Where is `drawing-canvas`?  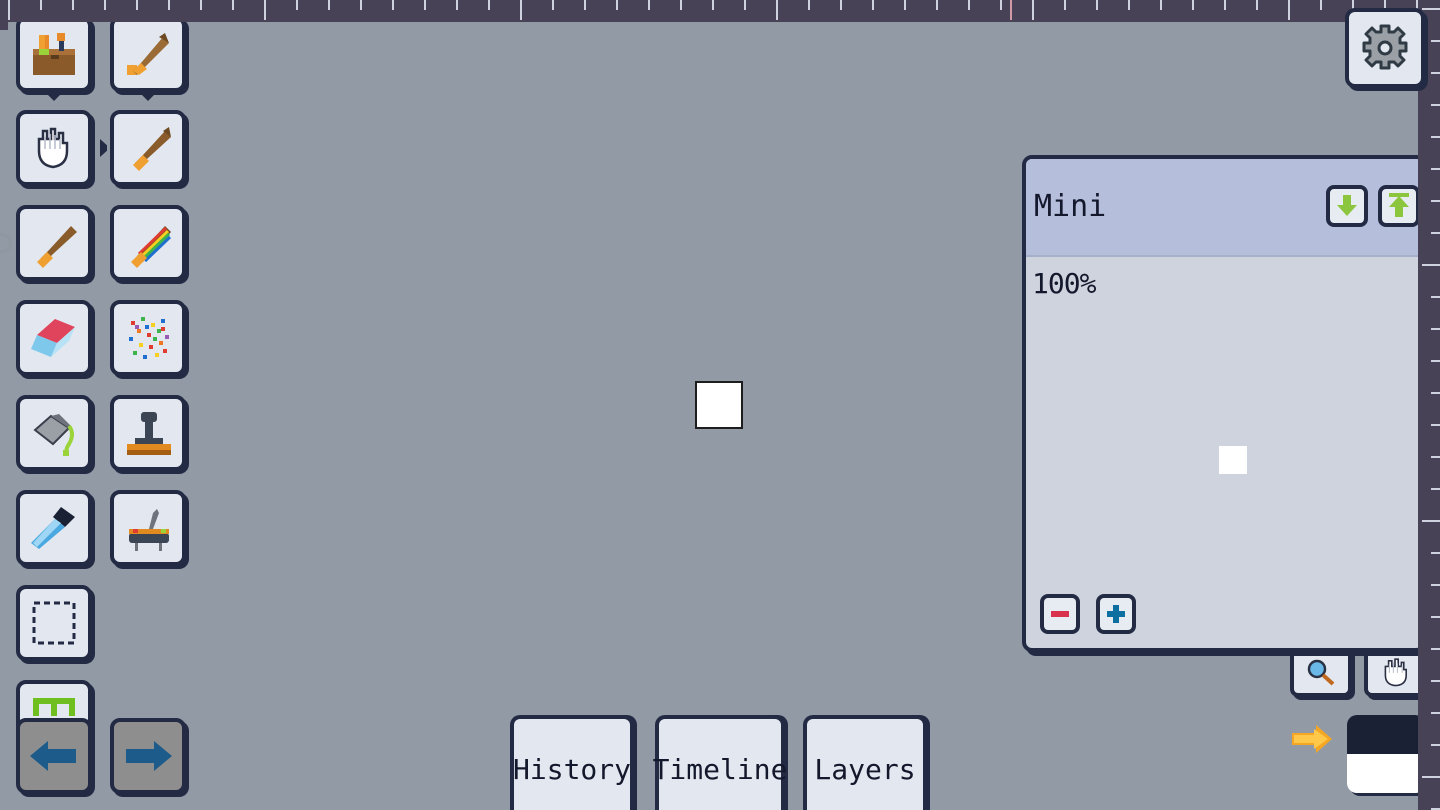 drawing-canvas is located at coordinates (719, 405).